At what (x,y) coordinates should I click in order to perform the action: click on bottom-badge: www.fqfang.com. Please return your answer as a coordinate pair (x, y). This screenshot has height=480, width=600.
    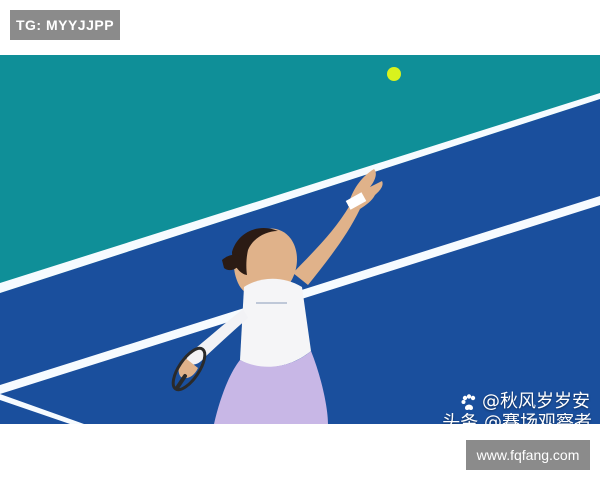
    Looking at the image, I should click on (528, 455).